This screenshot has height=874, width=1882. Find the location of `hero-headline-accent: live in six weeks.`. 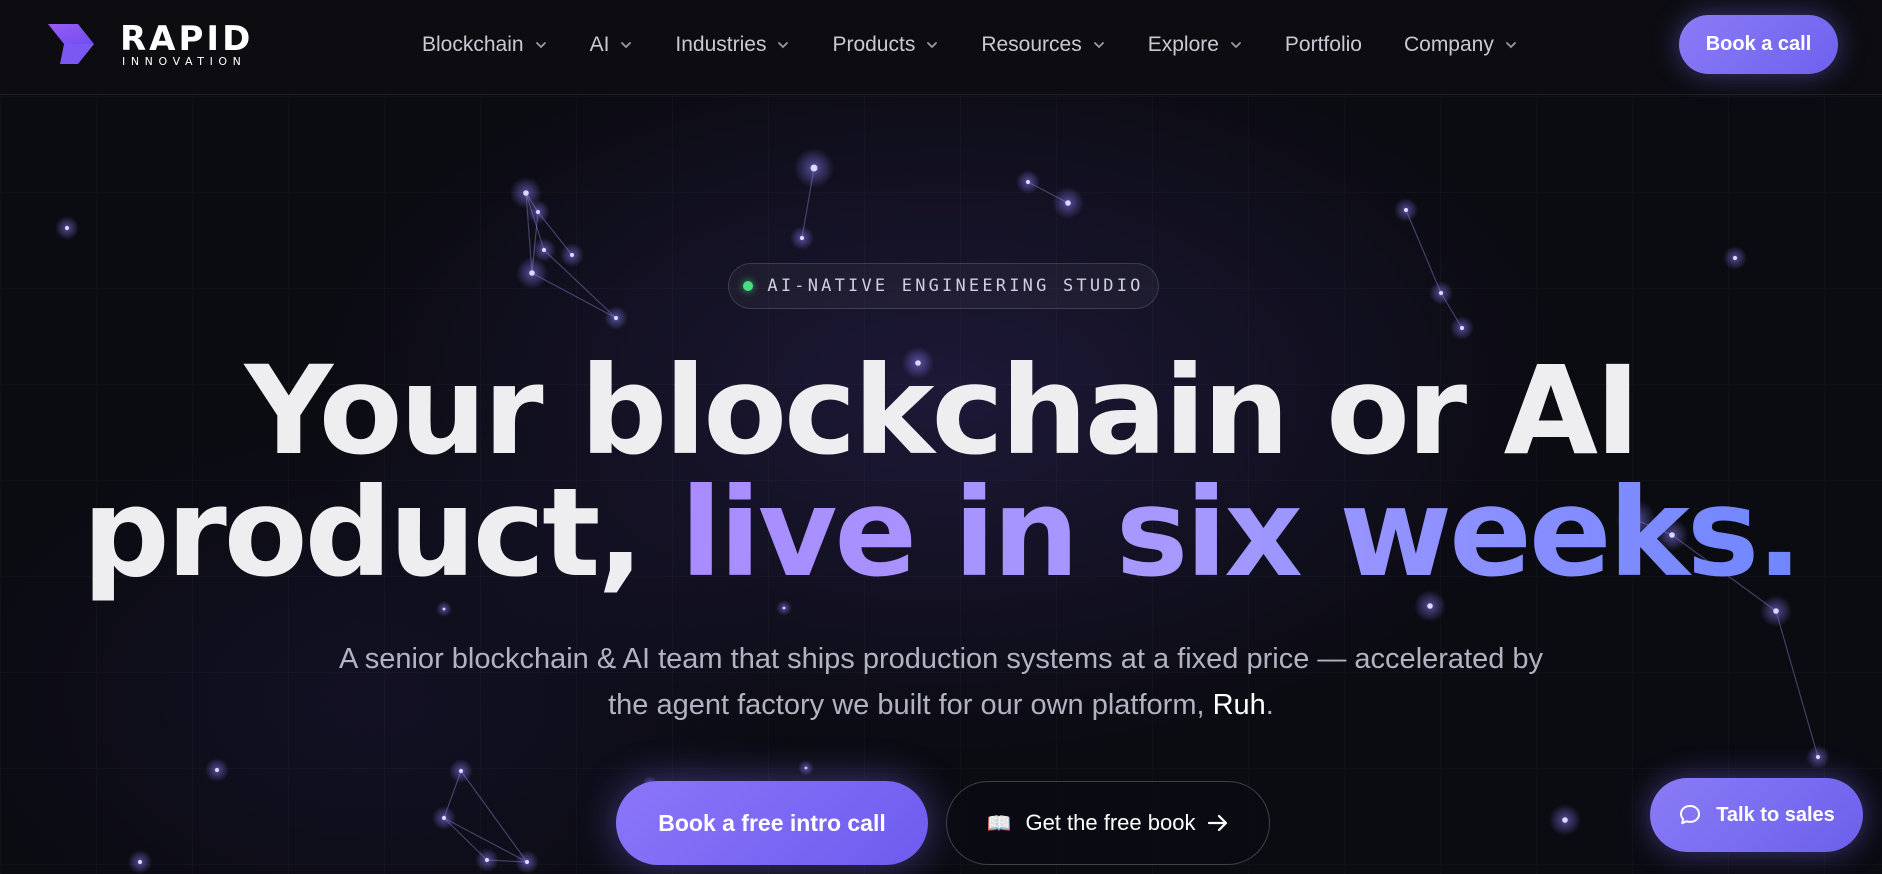

hero-headline-accent: live in six weeks. is located at coordinates (1241, 533).